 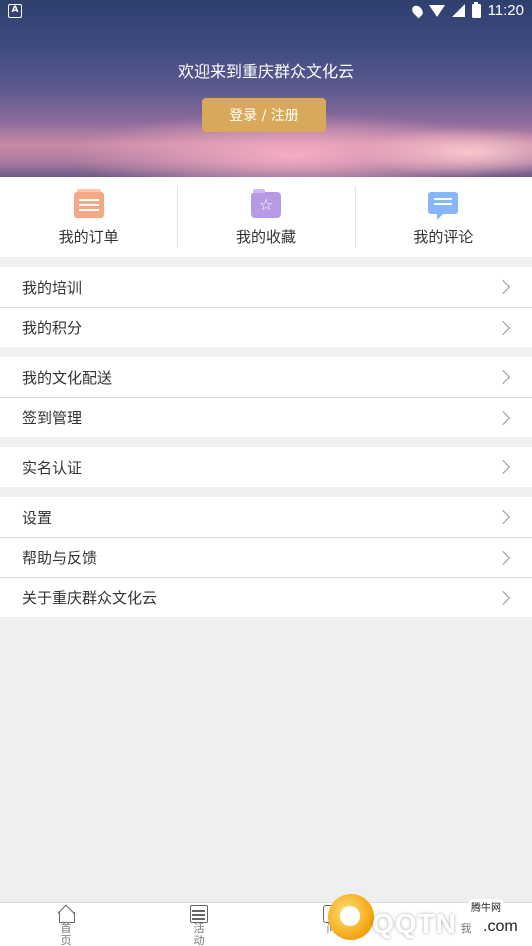 I want to click on menu-item-real-name-verification: 实名认证, so click(x=266, y=467).